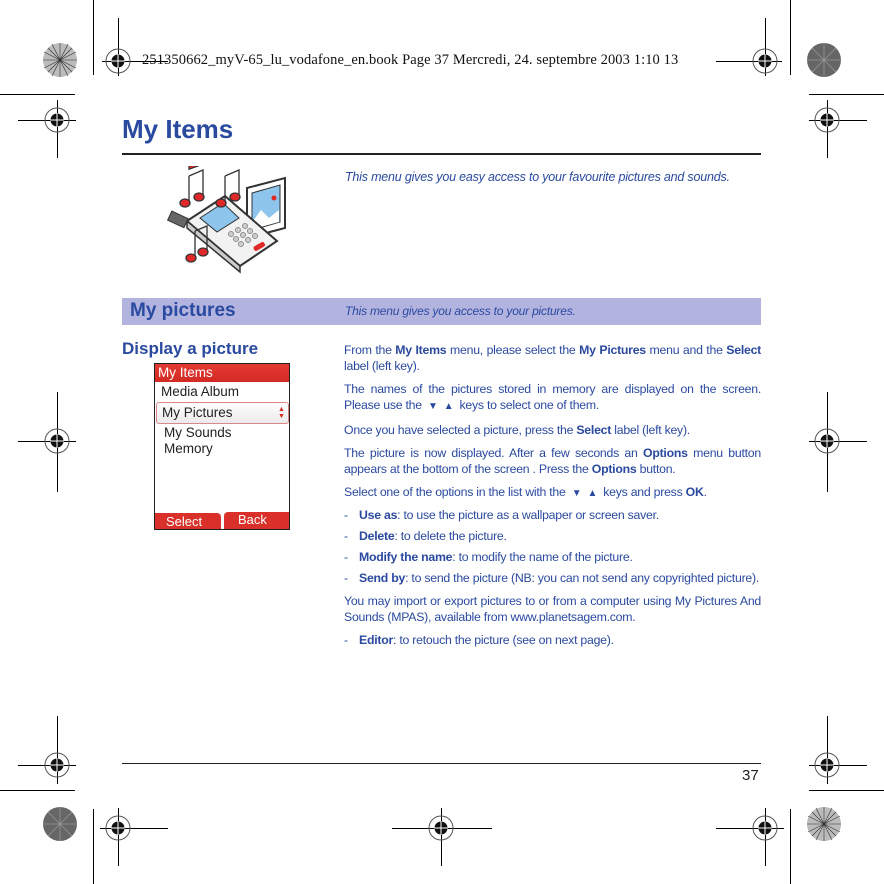  I want to click on section-title: My pictures, so click(183, 310).